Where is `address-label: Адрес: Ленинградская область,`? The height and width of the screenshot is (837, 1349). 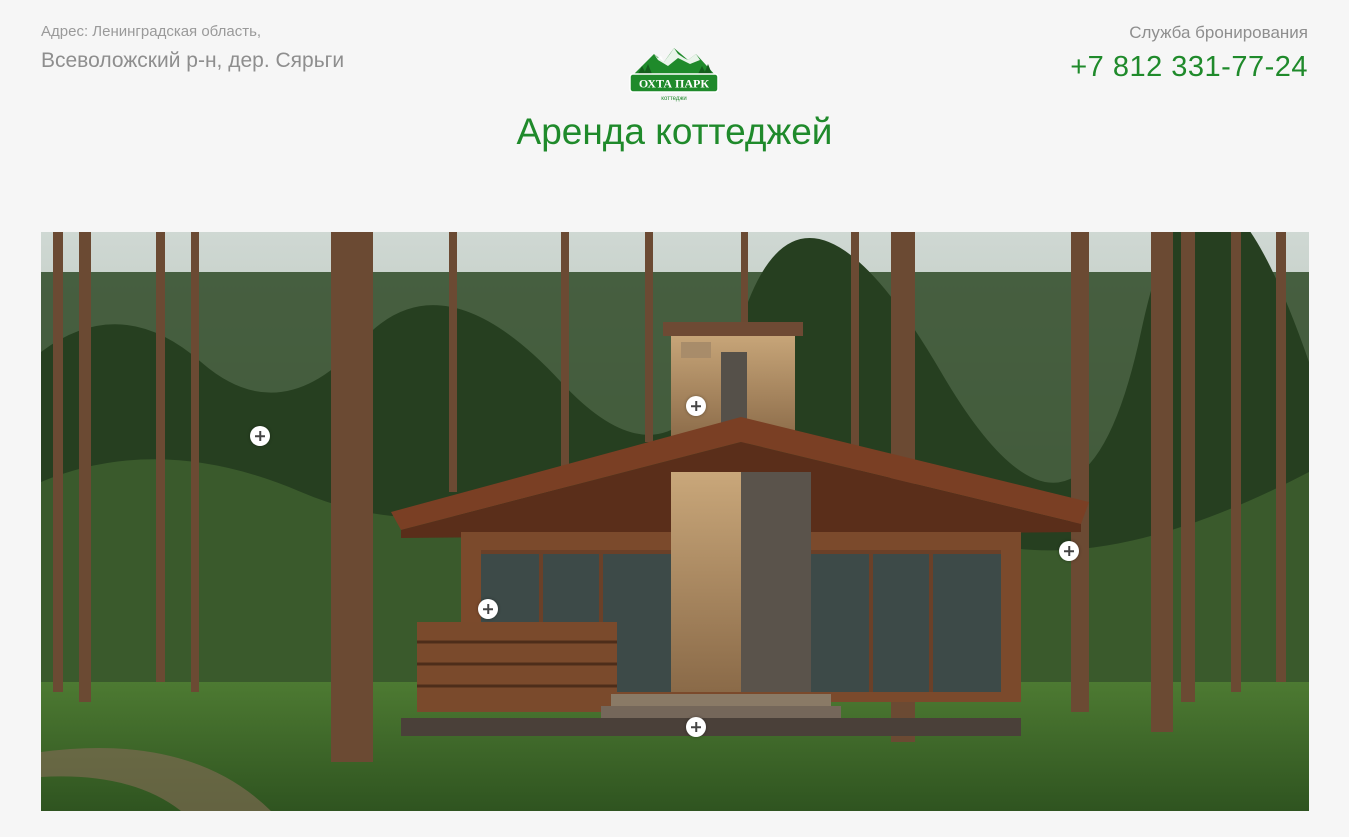 address-label: Адрес: Ленинградская область, is located at coordinates (151, 31).